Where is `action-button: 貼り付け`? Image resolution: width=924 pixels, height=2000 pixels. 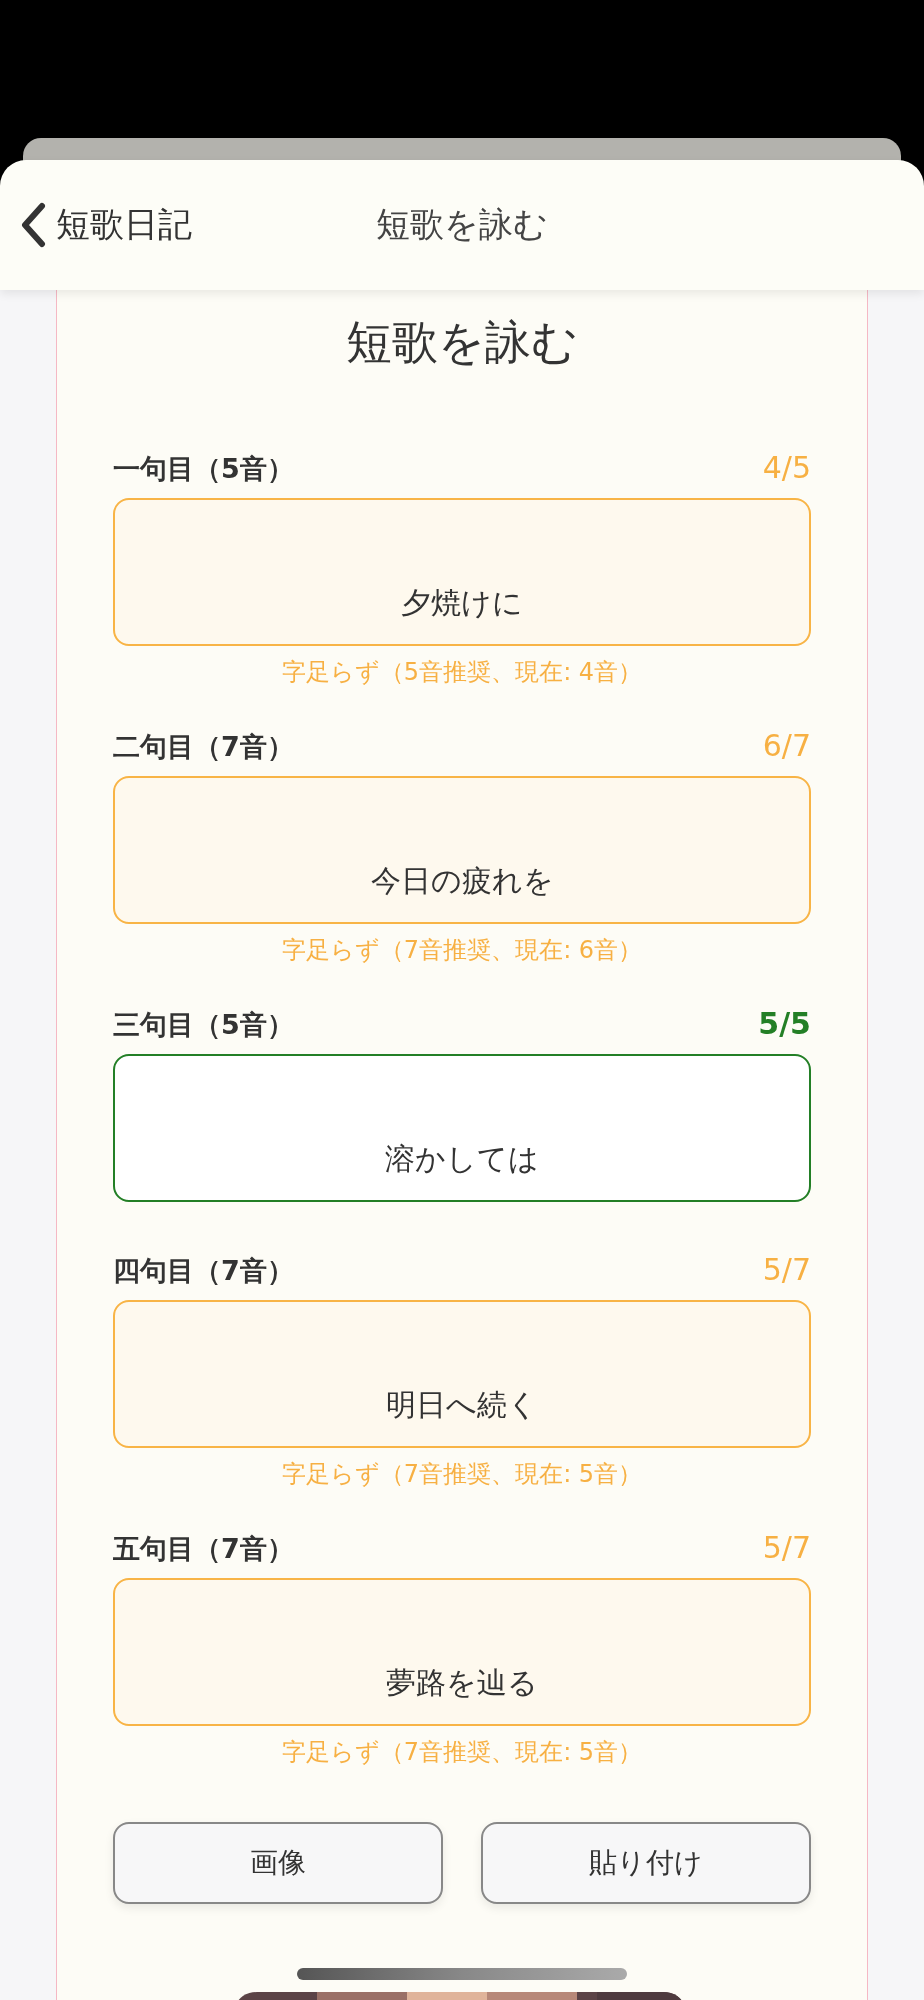 action-button: 貼り付け is located at coordinates (646, 1863).